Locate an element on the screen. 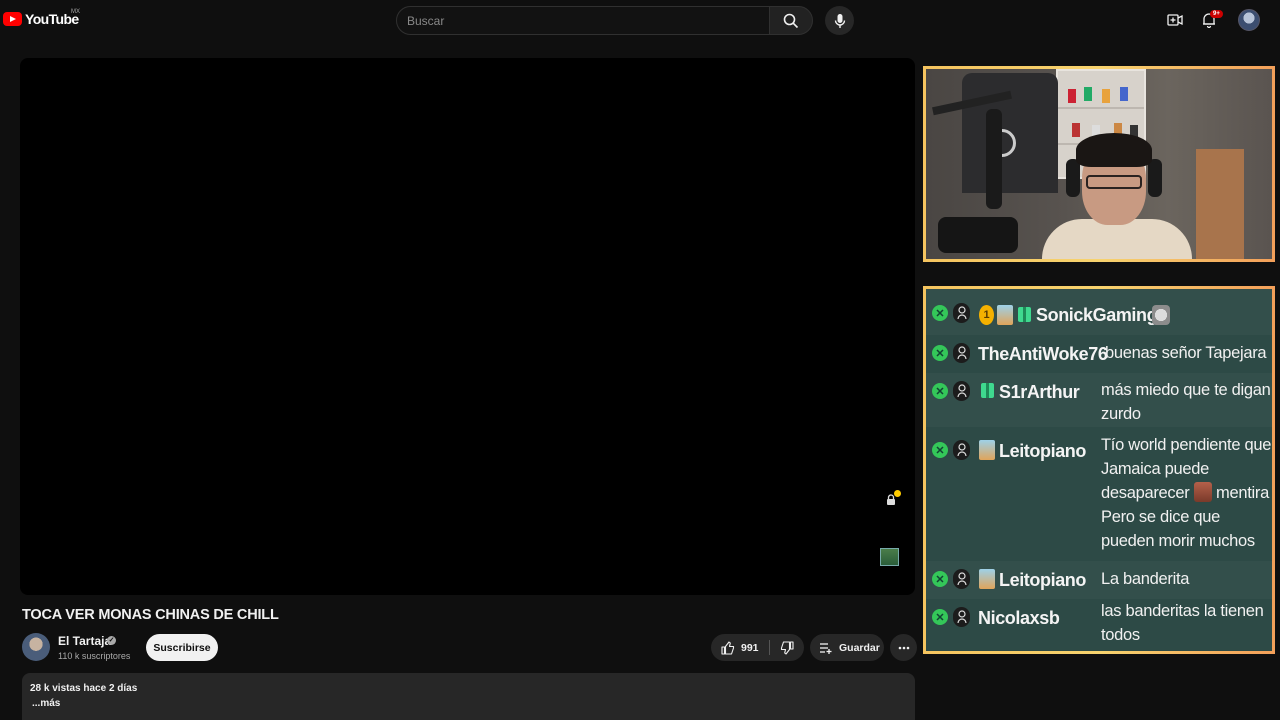 This screenshot has height=720, width=1280. thumbs-down-icon is located at coordinates (787, 647).